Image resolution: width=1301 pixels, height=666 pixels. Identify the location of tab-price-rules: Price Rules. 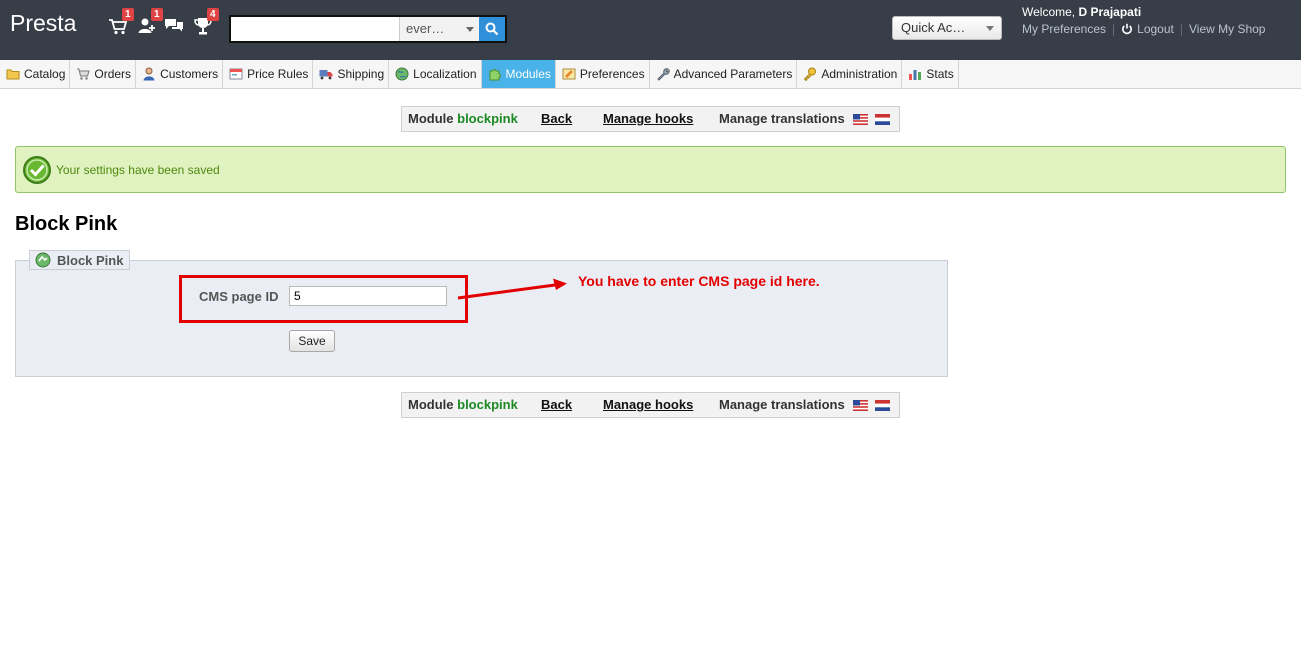
(268, 74).